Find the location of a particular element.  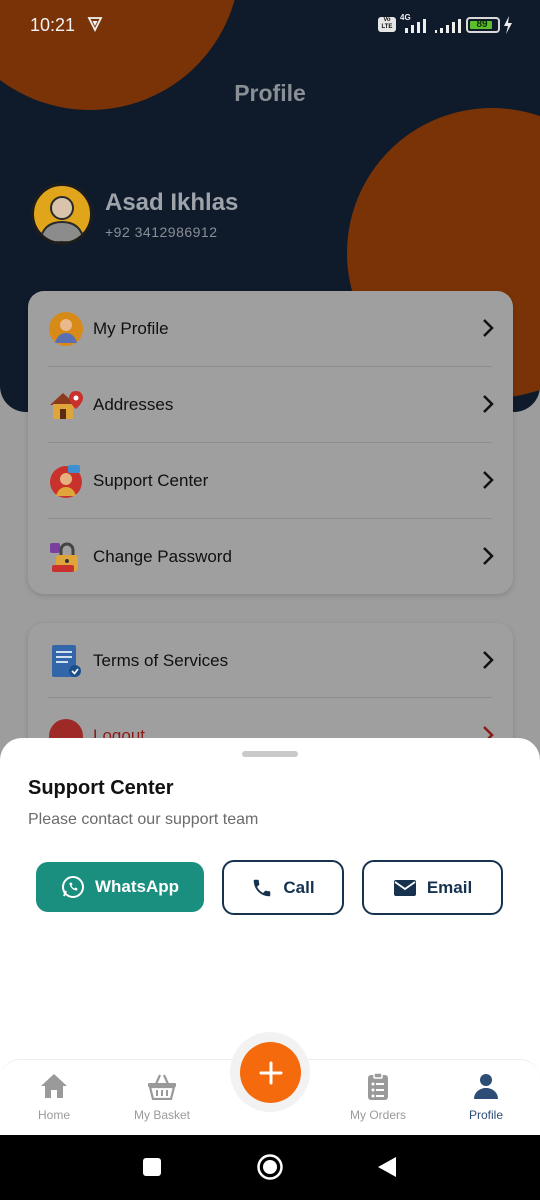

nav-my-orders: My Orders is located at coordinates (378, 1097).